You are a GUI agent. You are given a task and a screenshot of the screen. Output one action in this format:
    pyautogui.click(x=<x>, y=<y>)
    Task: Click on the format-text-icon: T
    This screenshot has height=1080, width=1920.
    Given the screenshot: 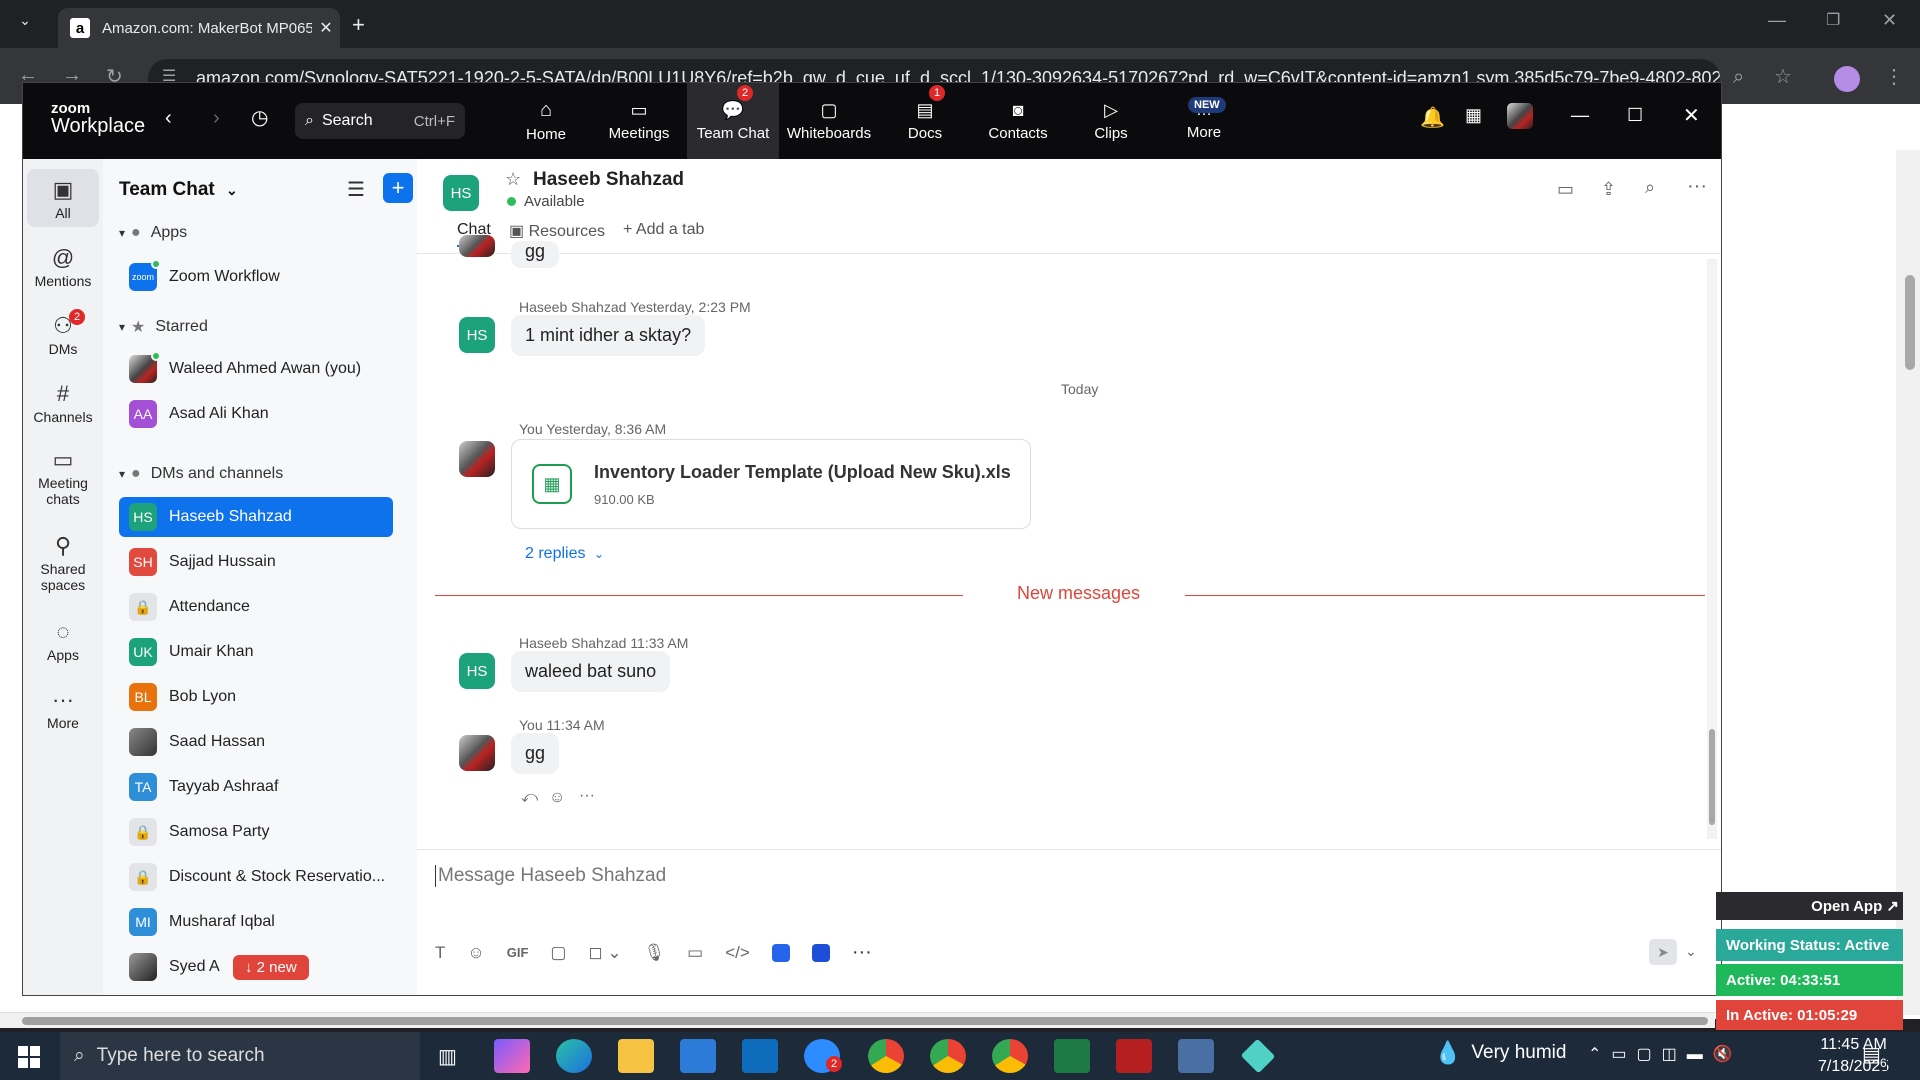 What is the action you would take?
    pyautogui.click(x=440, y=953)
    